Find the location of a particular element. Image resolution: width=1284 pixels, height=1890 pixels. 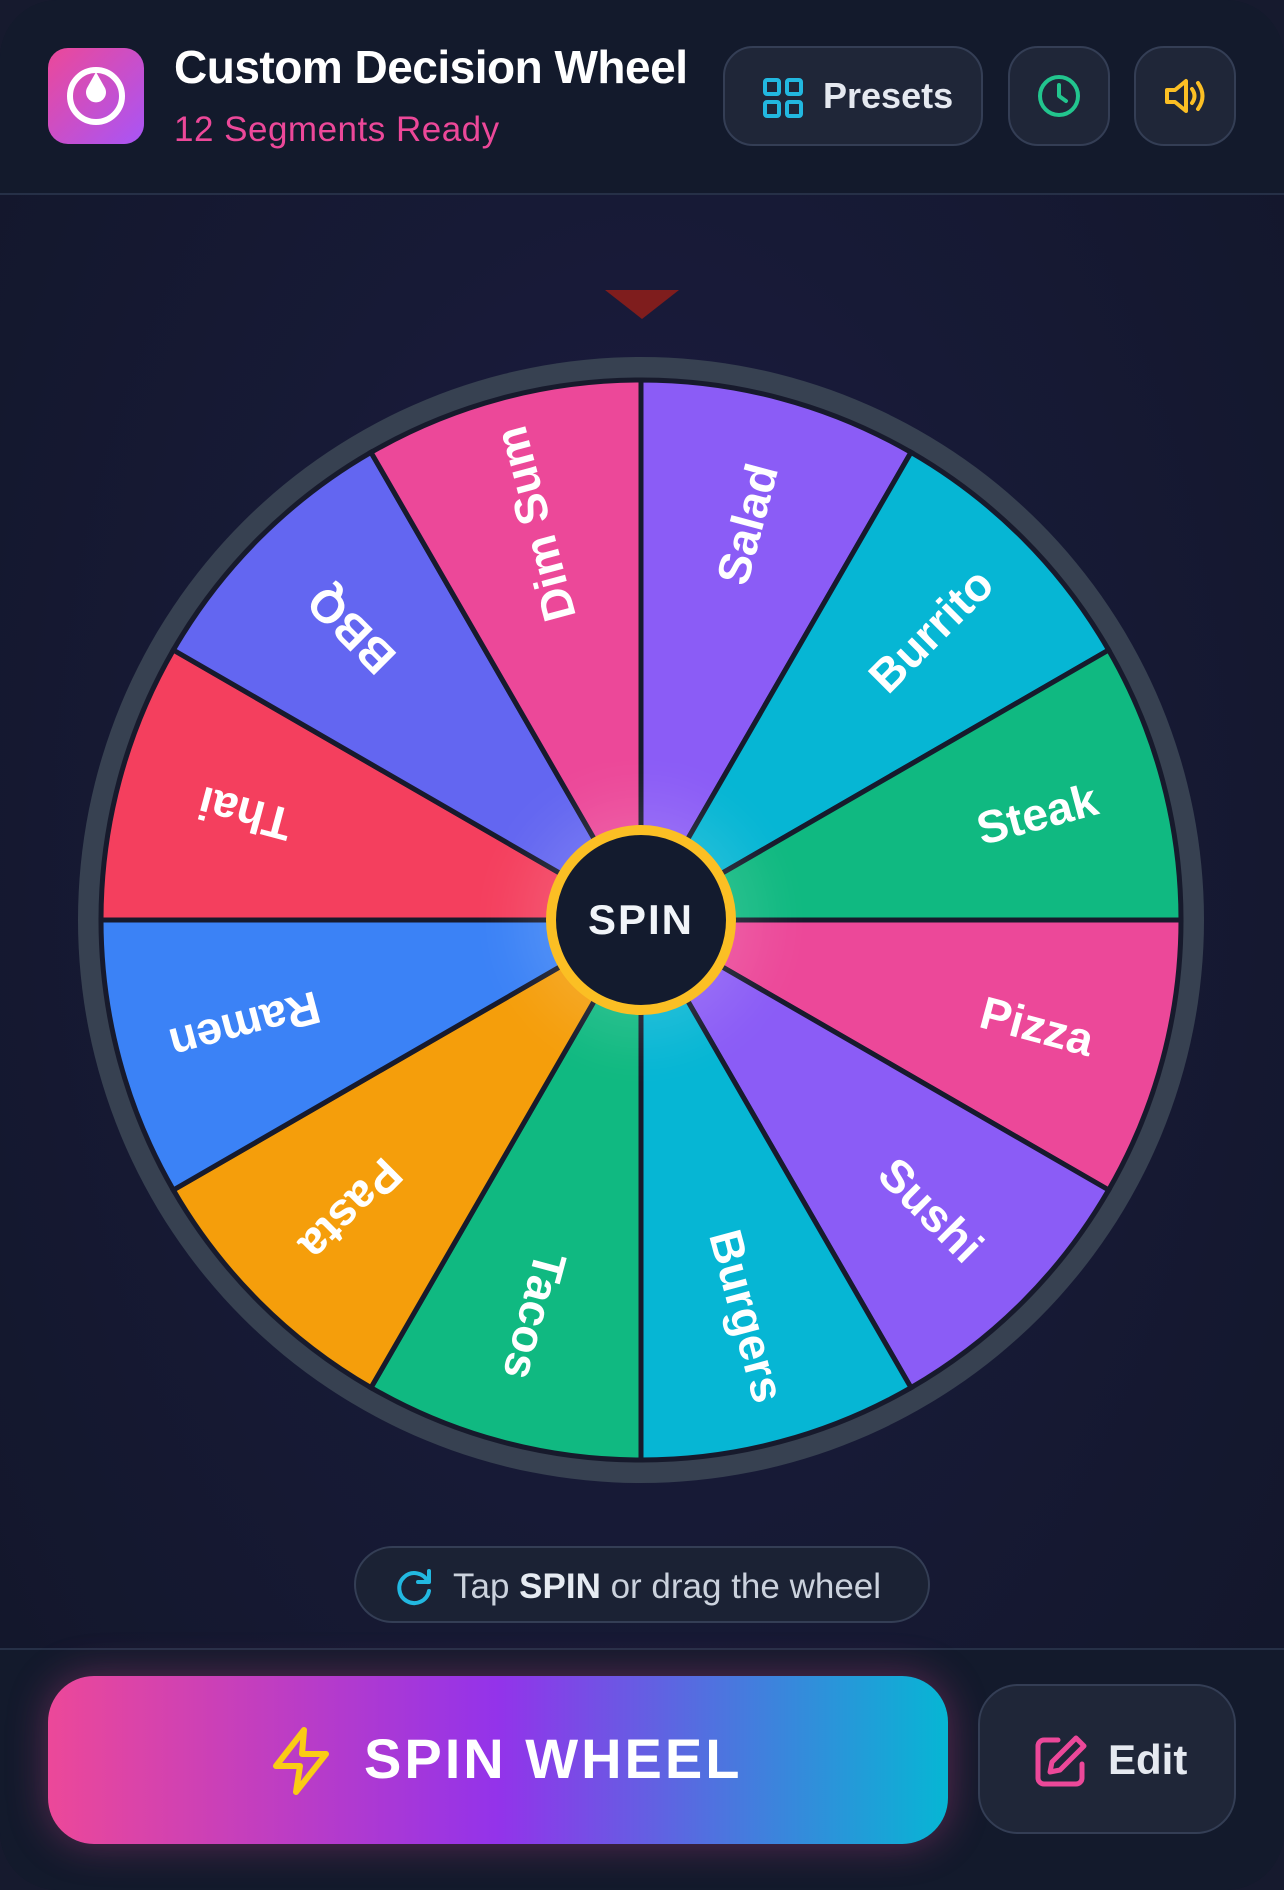

grid-icon is located at coordinates (783, 98).